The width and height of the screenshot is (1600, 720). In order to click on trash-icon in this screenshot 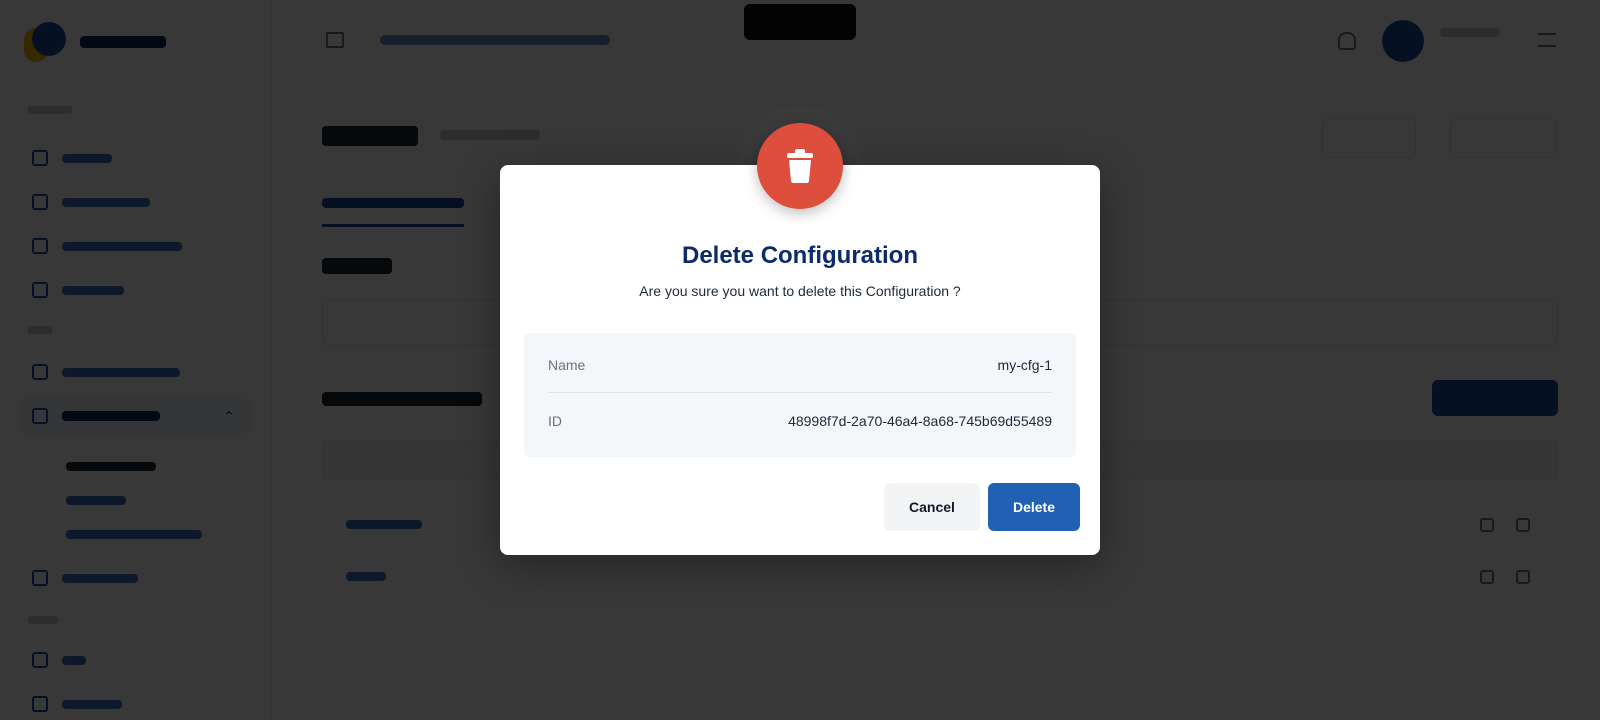, I will do `click(800, 166)`.